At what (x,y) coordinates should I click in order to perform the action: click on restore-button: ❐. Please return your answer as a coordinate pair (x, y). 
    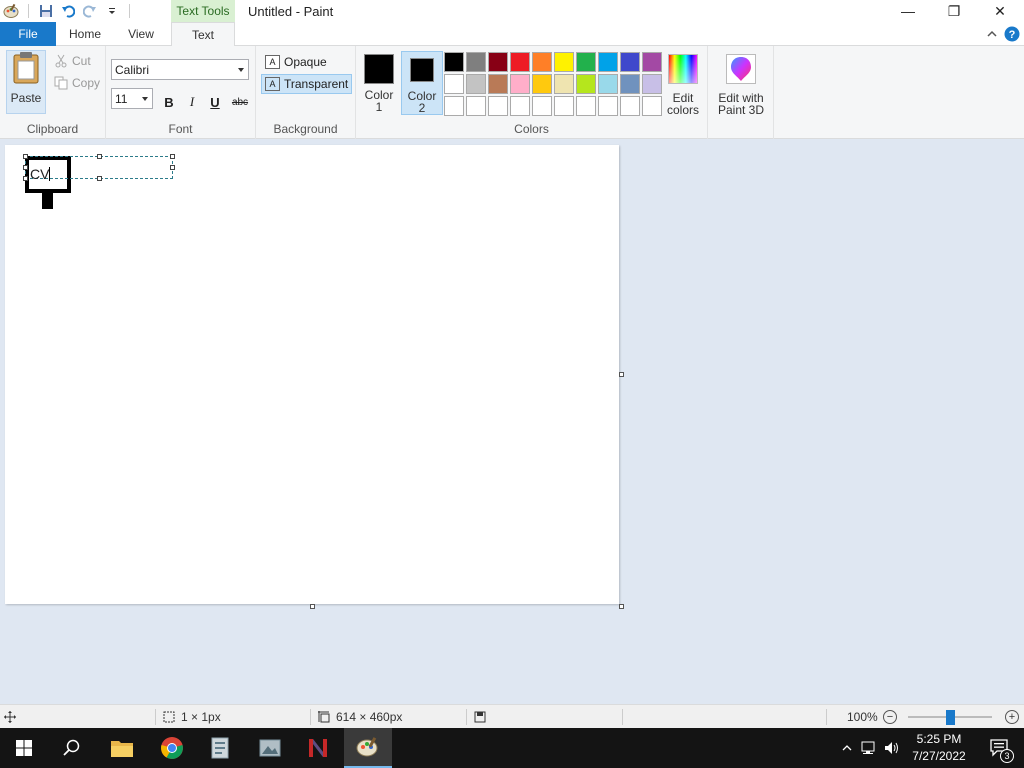
    Looking at the image, I should click on (954, 11).